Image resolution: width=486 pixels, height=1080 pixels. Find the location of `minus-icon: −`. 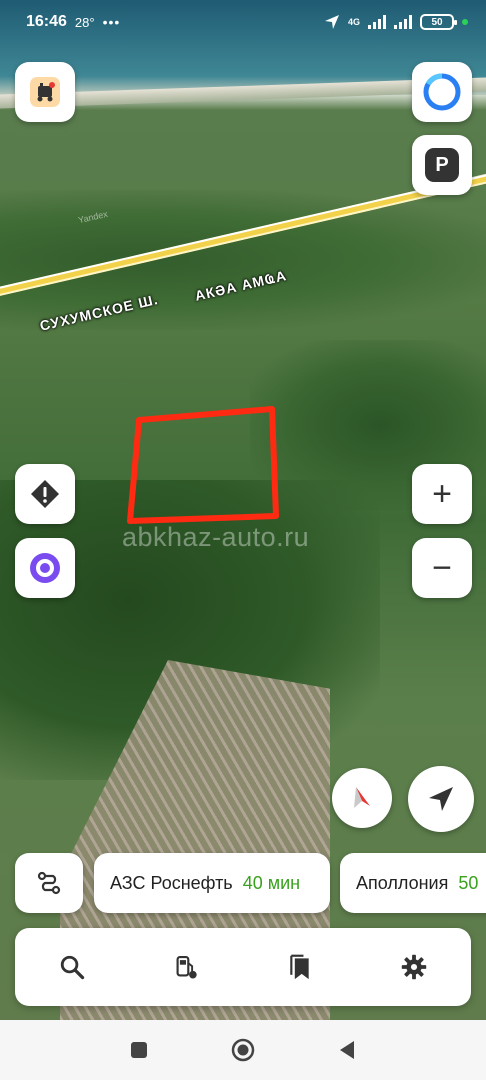

minus-icon: − is located at coordinates (442, 568).